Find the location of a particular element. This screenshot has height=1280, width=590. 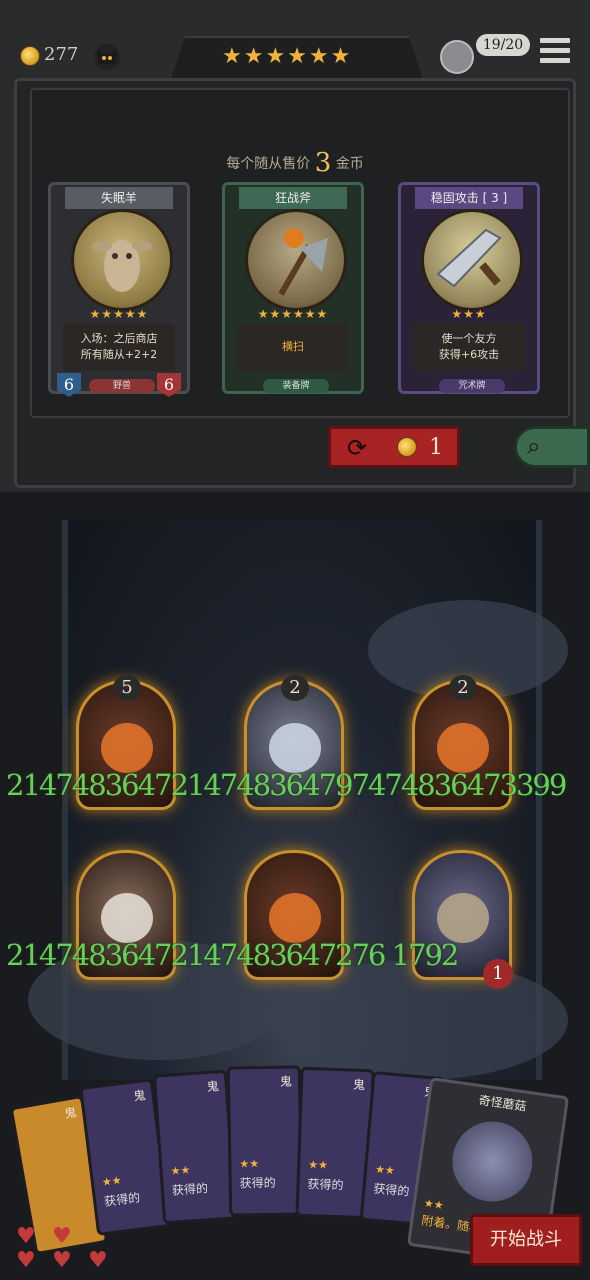

level-stars: ★★★★★★ is located at coordinates (287, 56).